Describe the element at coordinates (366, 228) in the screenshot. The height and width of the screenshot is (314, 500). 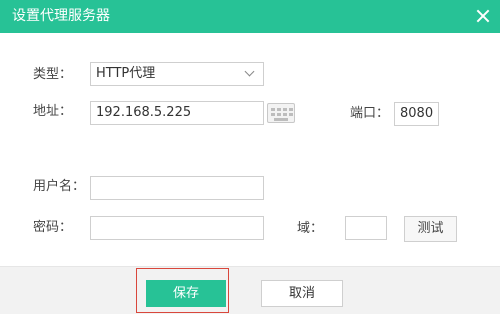
I see `domain-input` at that location.